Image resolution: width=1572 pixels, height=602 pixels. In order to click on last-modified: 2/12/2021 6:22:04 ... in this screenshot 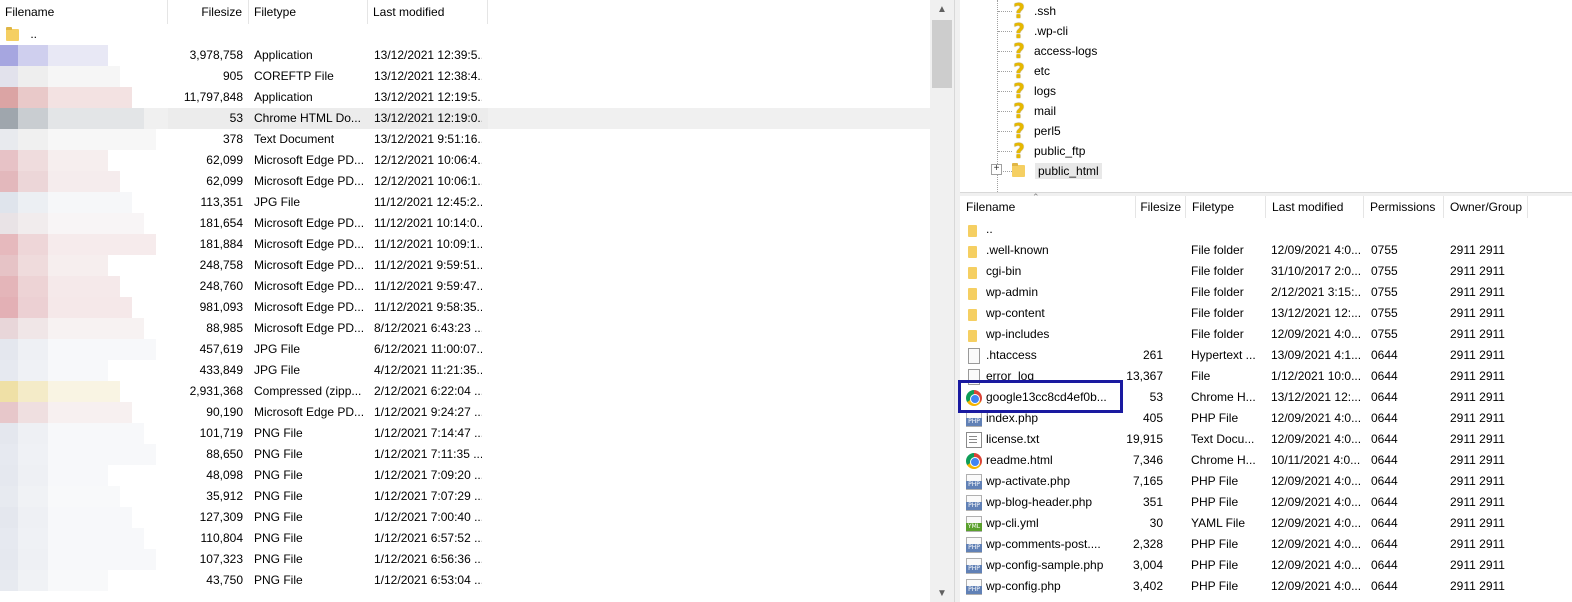, I will do `click(428, 391)`.